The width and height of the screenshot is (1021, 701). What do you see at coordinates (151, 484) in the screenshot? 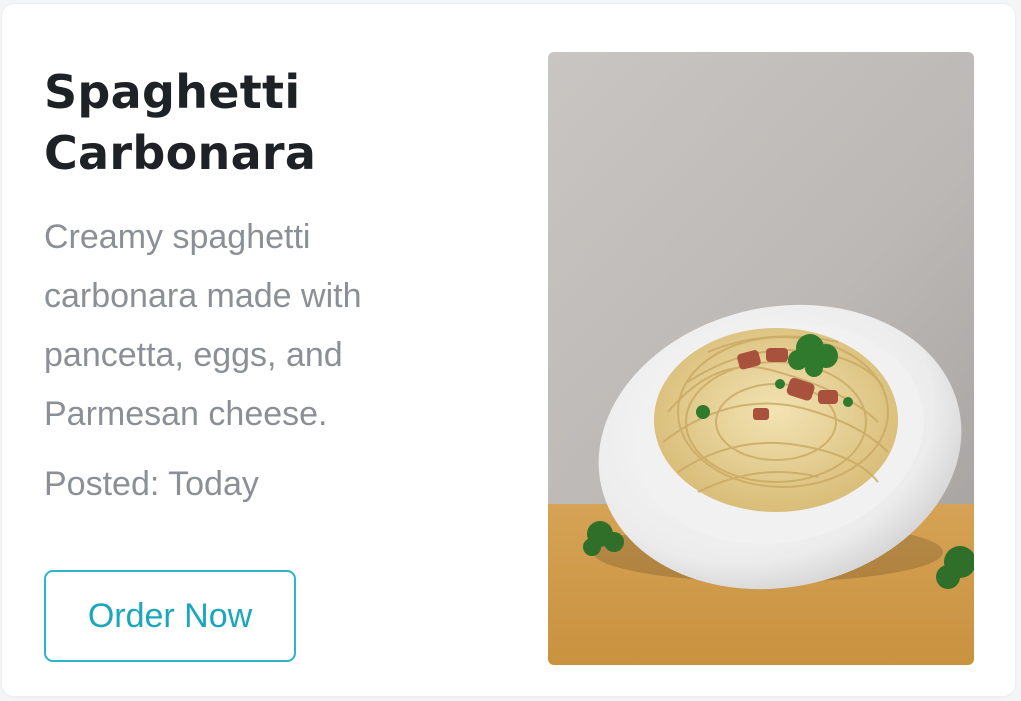
I see `posted-date: Posted: Today` at bounding box center [151, 484].